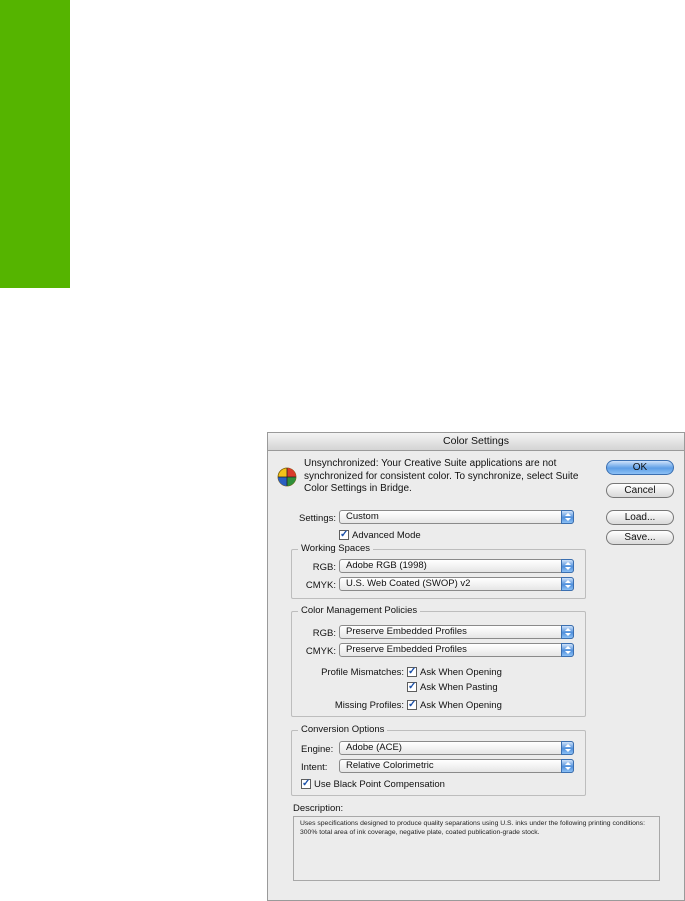 This screenshot has width=685, height=901. I want to click on accent-bar, so click(35, 144).